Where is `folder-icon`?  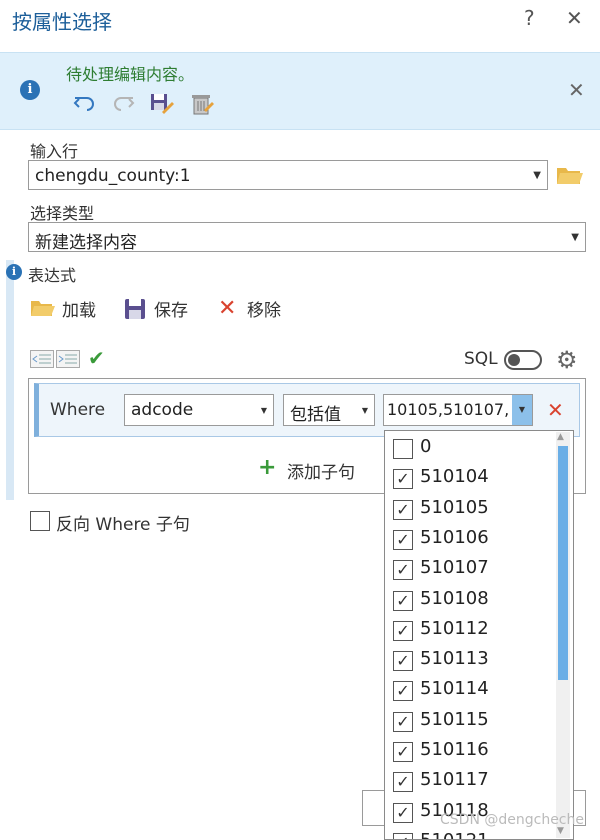 folder-icon is located at coordinates (570, 177).